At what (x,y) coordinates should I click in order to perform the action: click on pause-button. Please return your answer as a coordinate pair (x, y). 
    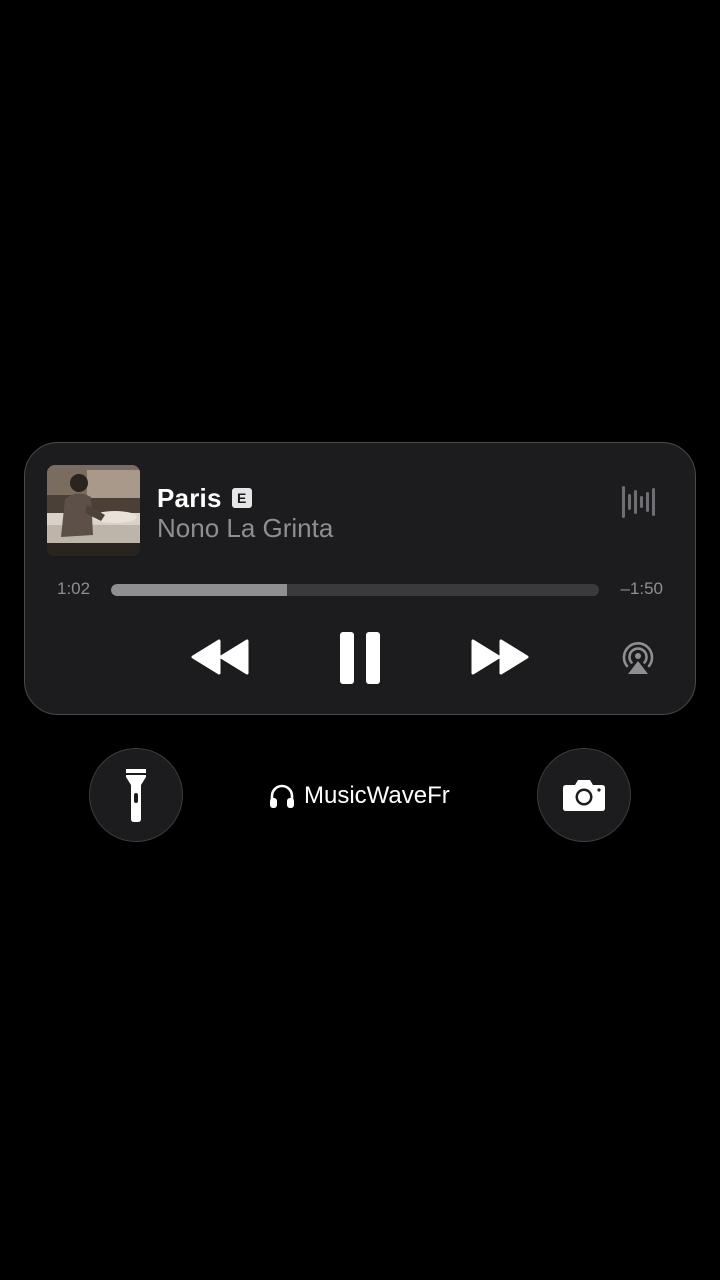
    Looking at the image, I should click on (360, 658).